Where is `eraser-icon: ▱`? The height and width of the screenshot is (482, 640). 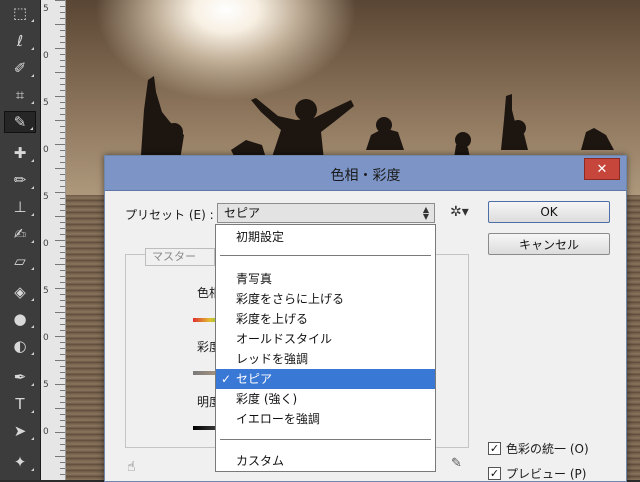 eraser-icon: ▱ is located at coordinates (20, 261).